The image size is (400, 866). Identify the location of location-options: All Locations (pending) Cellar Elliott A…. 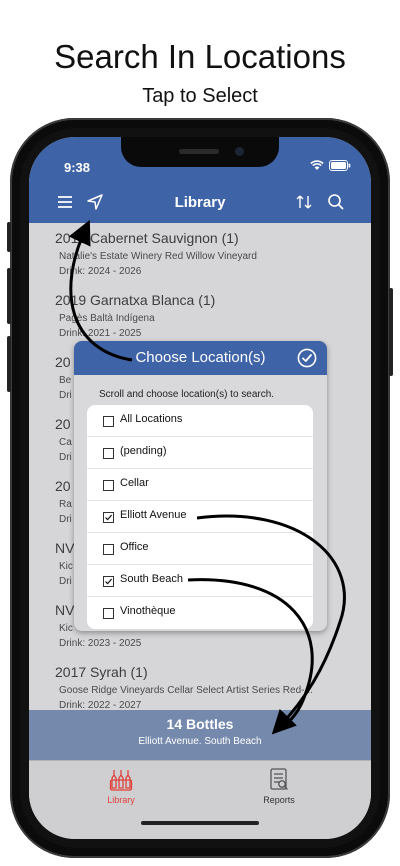
(200, 517).